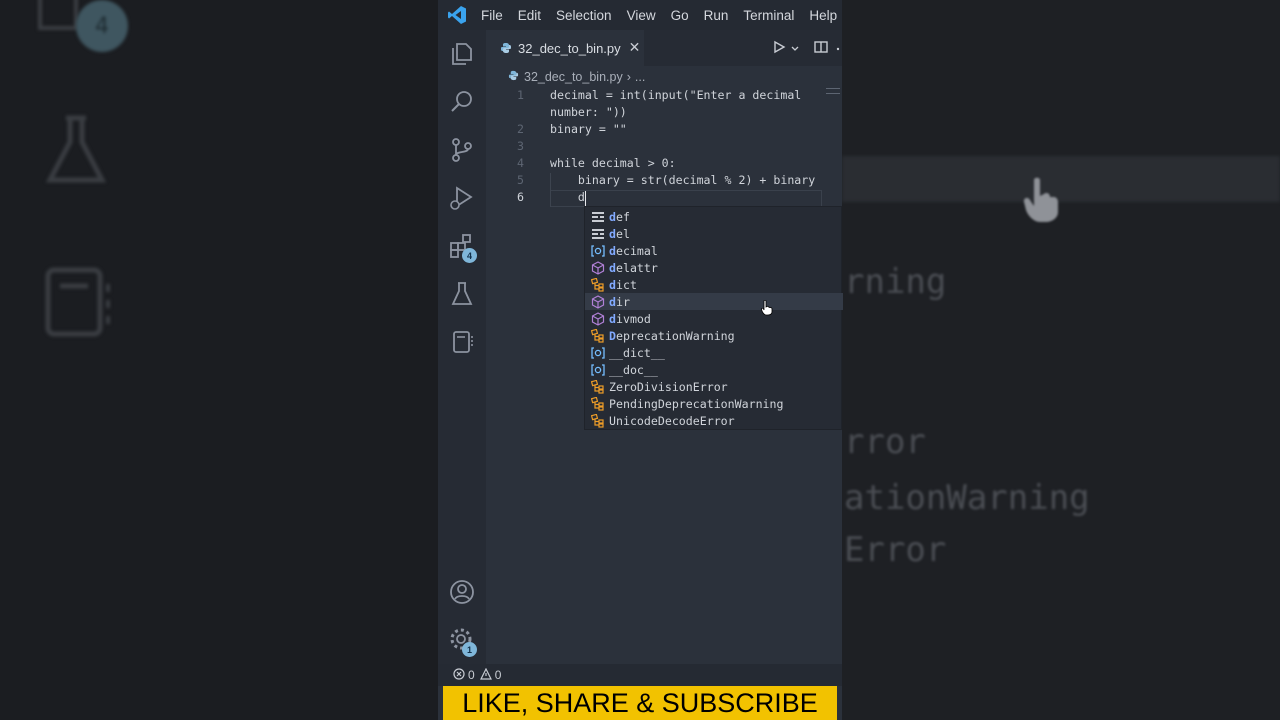  What do you see at coordinates (635, 48) in the screenshot?
I see `tab-close-icon: ✕` at bounding box center [635, 48].